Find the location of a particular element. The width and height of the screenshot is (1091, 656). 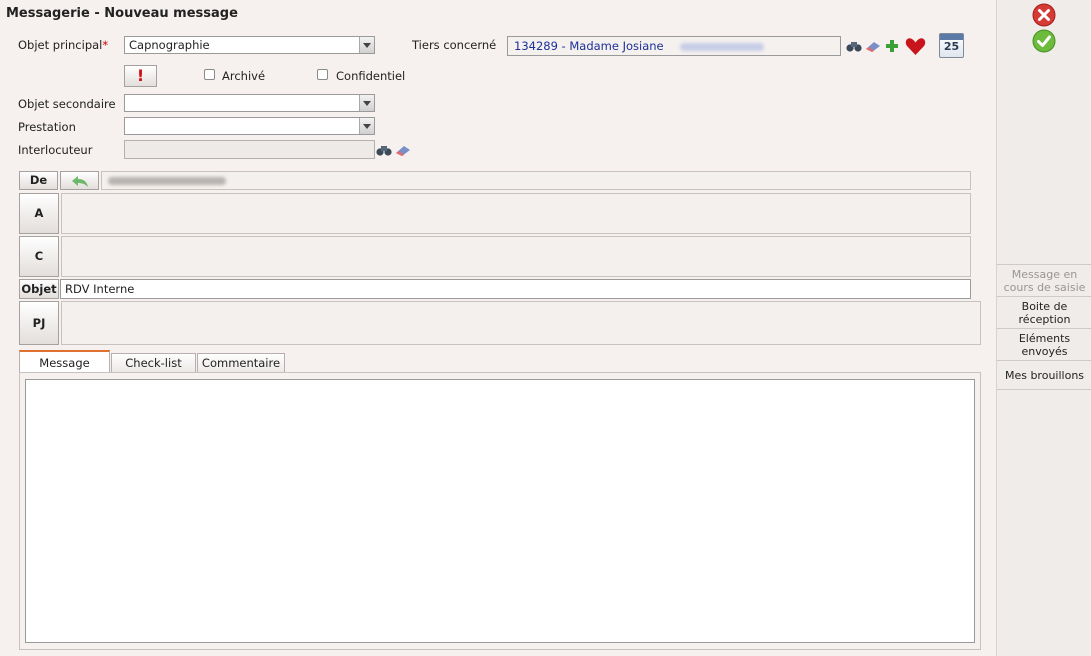

objet-input: RDV Interne is located at coordinates (515, 289).